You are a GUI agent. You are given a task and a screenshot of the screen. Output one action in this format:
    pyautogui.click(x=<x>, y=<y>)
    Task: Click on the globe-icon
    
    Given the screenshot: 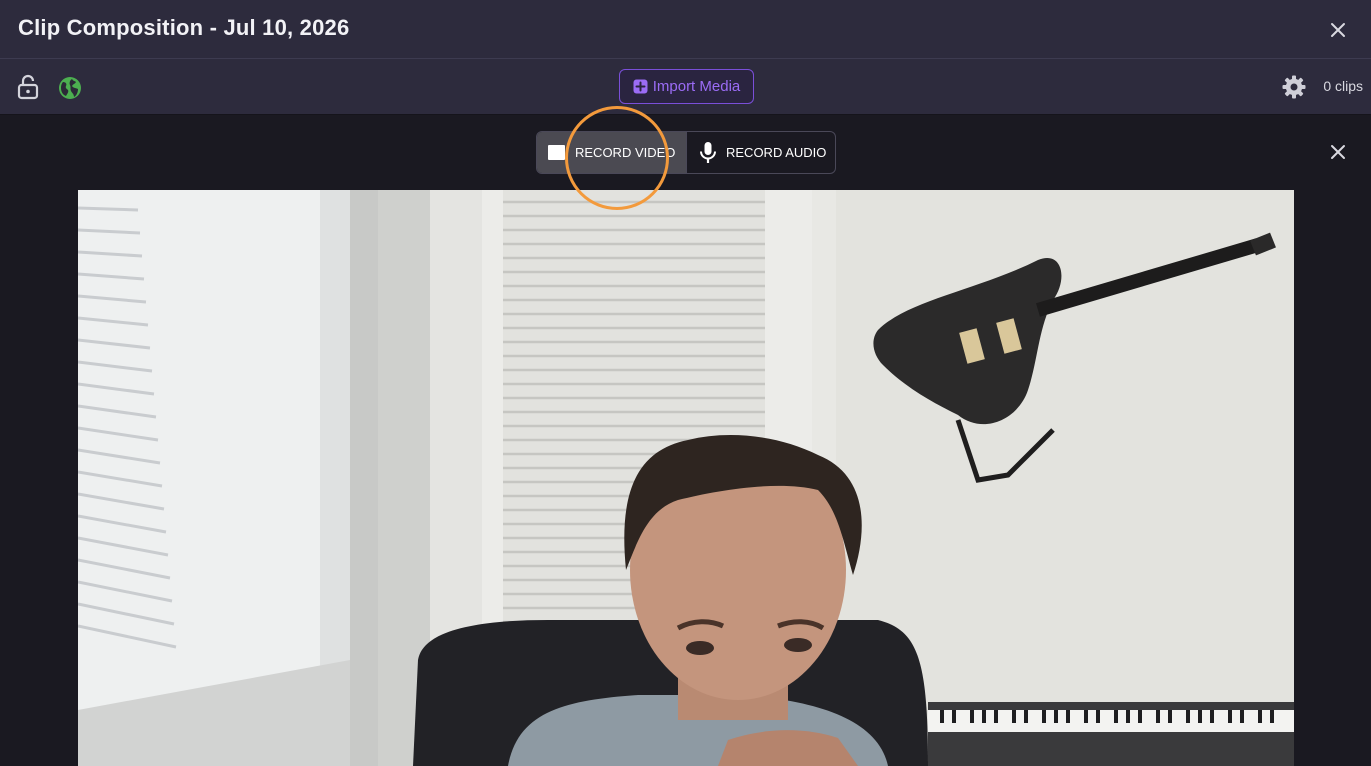 What is the action you would take?
    pyautogui.click(x=70, y=88)
    